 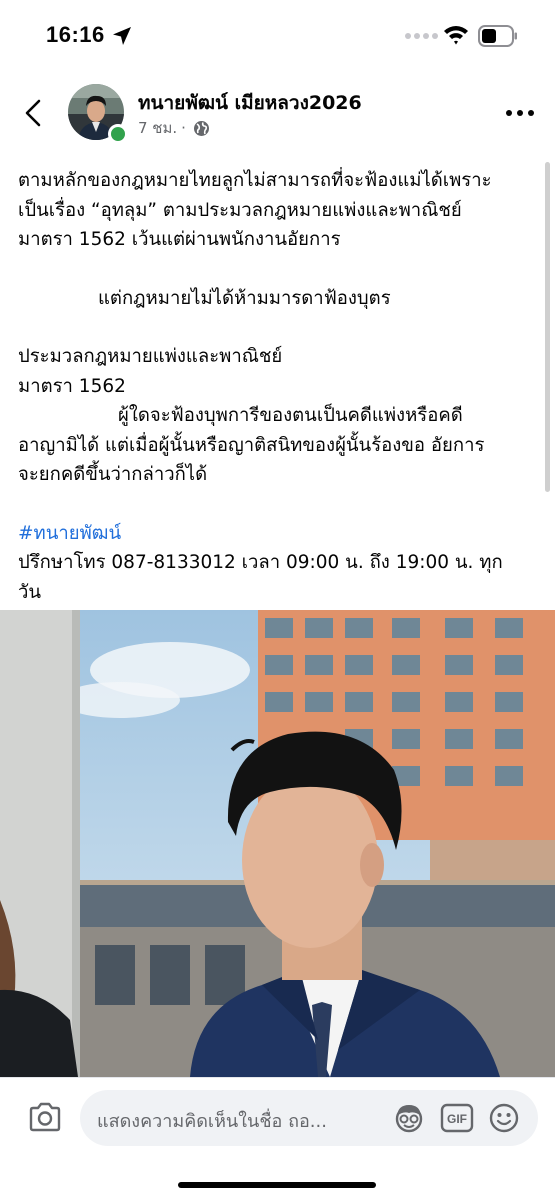 What do you see at coordinates (280, 534) in the screenshot?
I see `hashtag-link: #ทนายพัฒน์` at bounding box center [280, 534].